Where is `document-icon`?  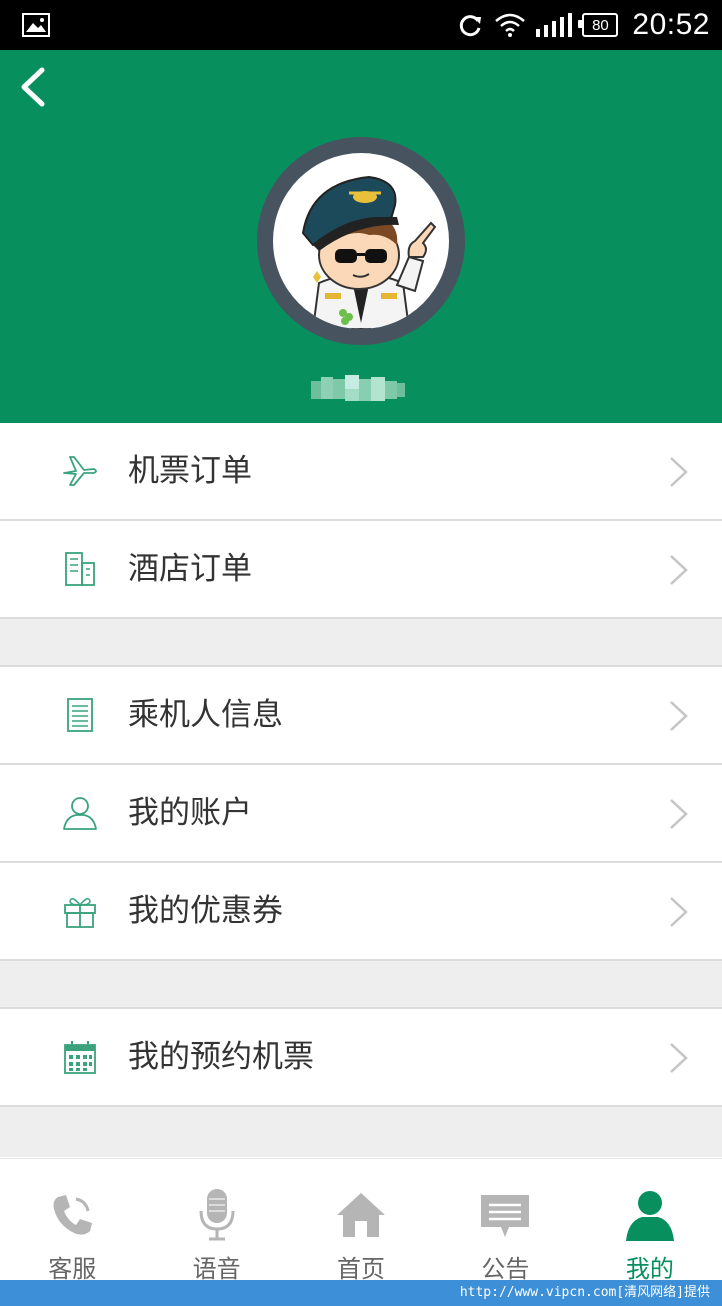
document-icon is located at coordinates (80, 715).